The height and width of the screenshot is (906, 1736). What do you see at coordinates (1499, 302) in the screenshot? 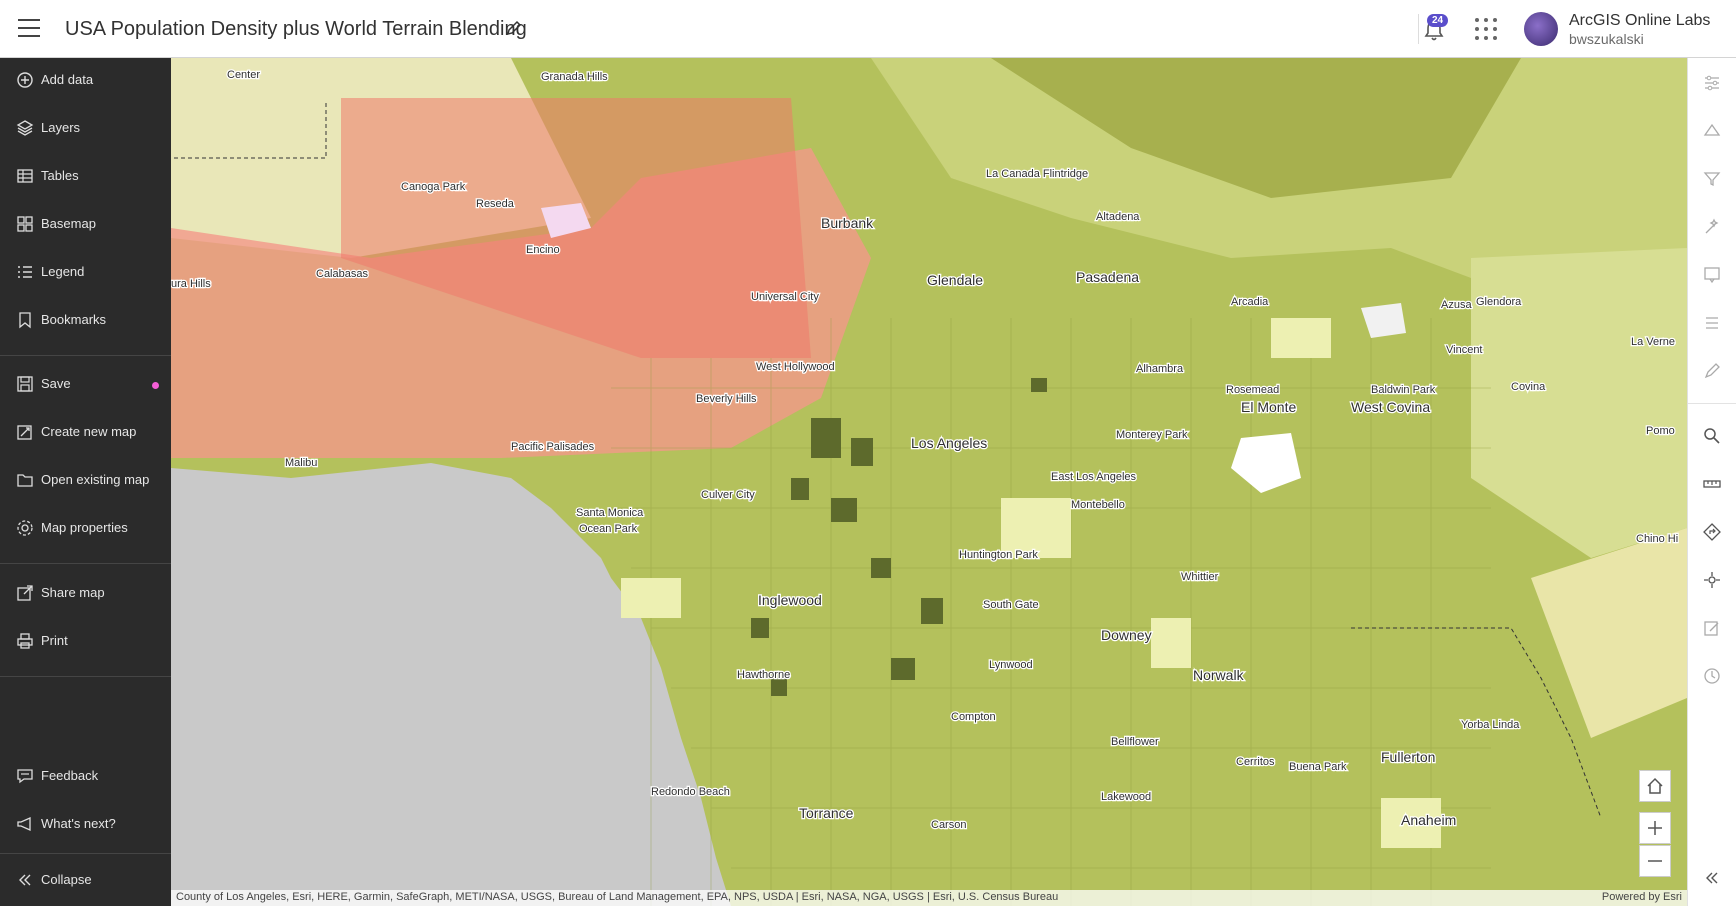
I see `map-label-glendora: Glendora` at bounding box center [1499, 302].